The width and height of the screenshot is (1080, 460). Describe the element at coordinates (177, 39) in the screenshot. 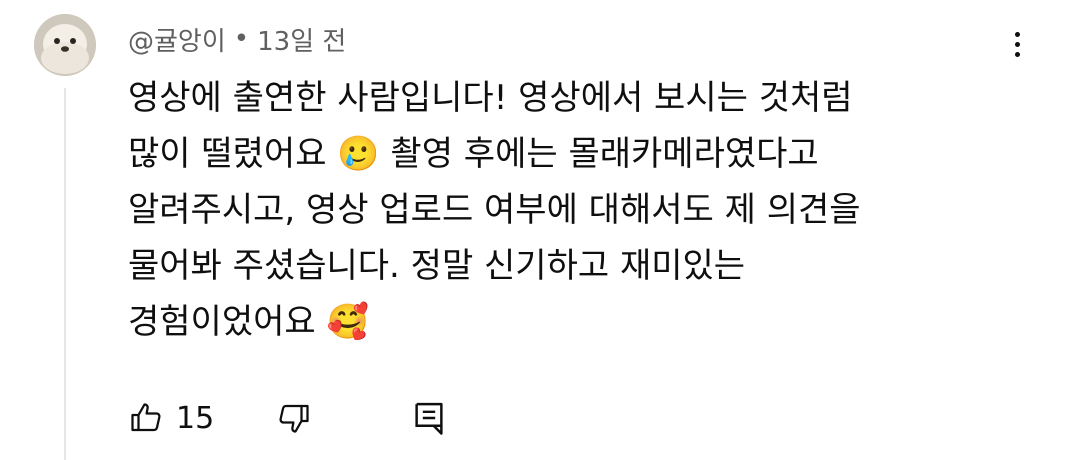

I see `author-name: @귤앙이` at that location.